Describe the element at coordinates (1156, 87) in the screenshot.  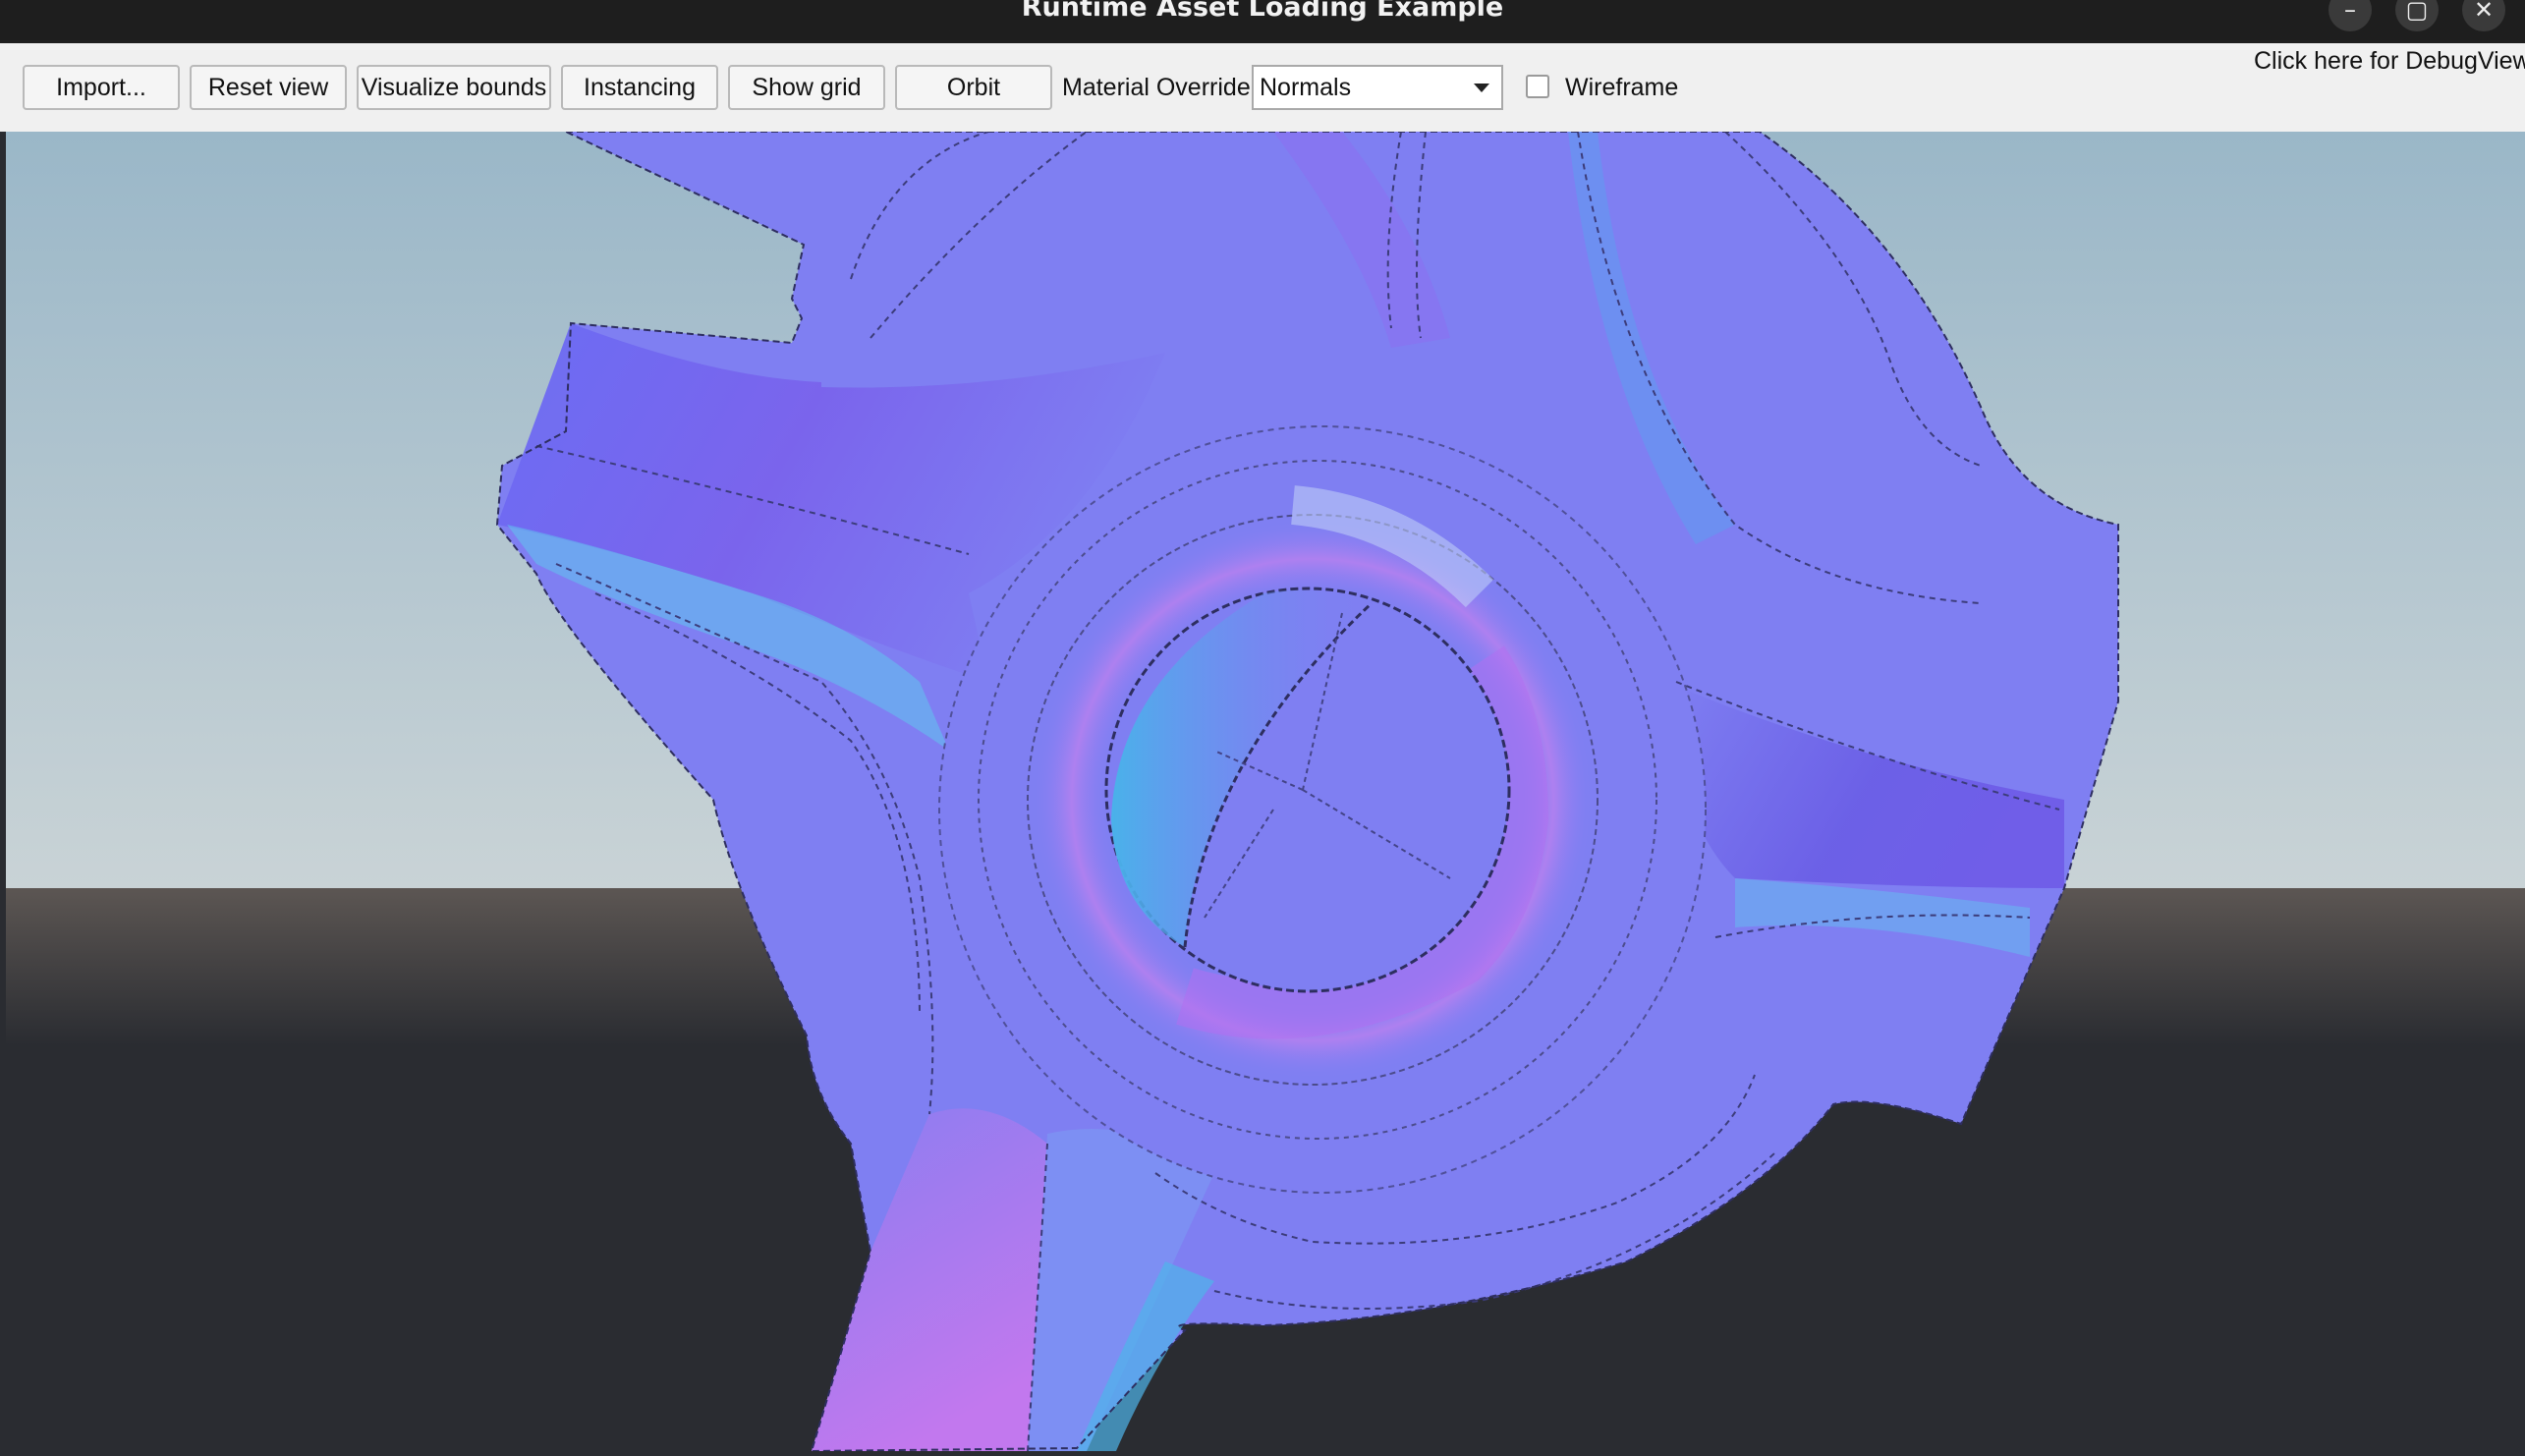
I see `material-override-label: Material Override` at that location.